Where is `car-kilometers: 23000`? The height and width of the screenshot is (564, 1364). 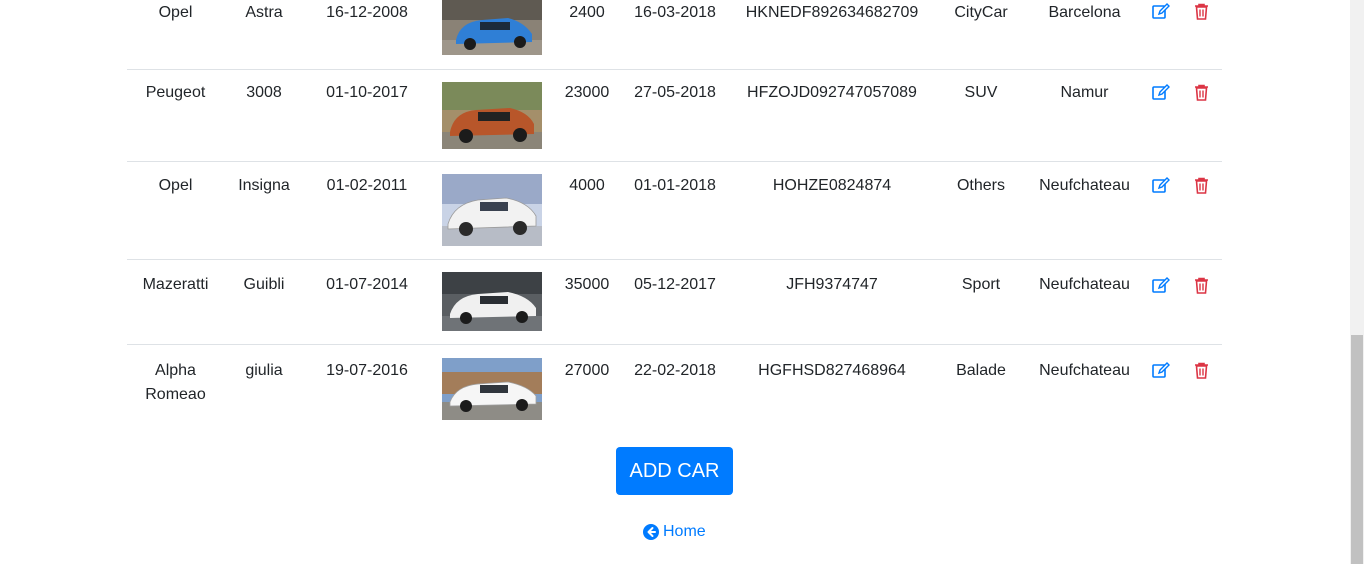
car-kilometers: 23000 is located at coordinates (587, 92).